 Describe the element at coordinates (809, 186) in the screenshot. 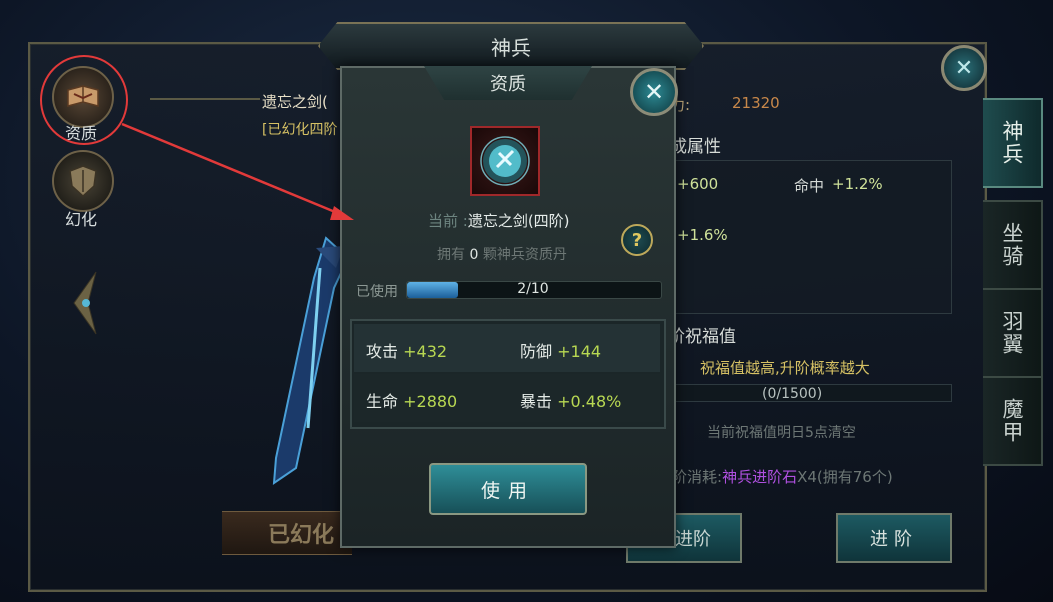

I see `attribute-label: 命中` at that location.